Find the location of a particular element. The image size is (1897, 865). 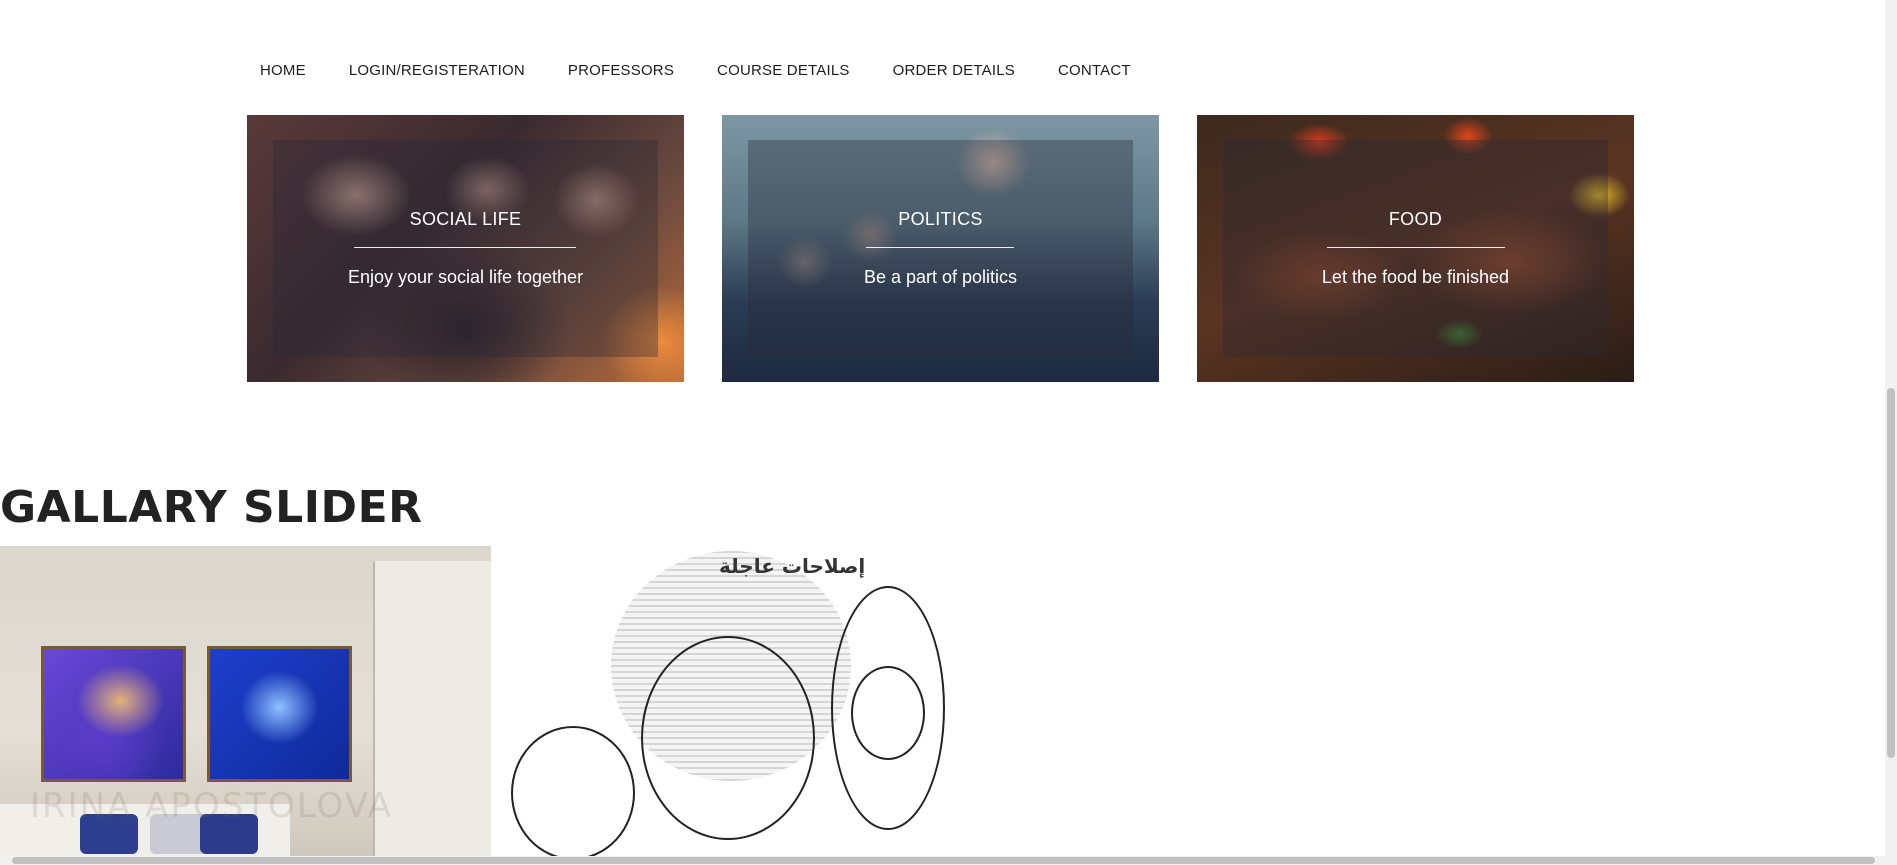

drawing-face-outline is located at coordinates (728, 738).